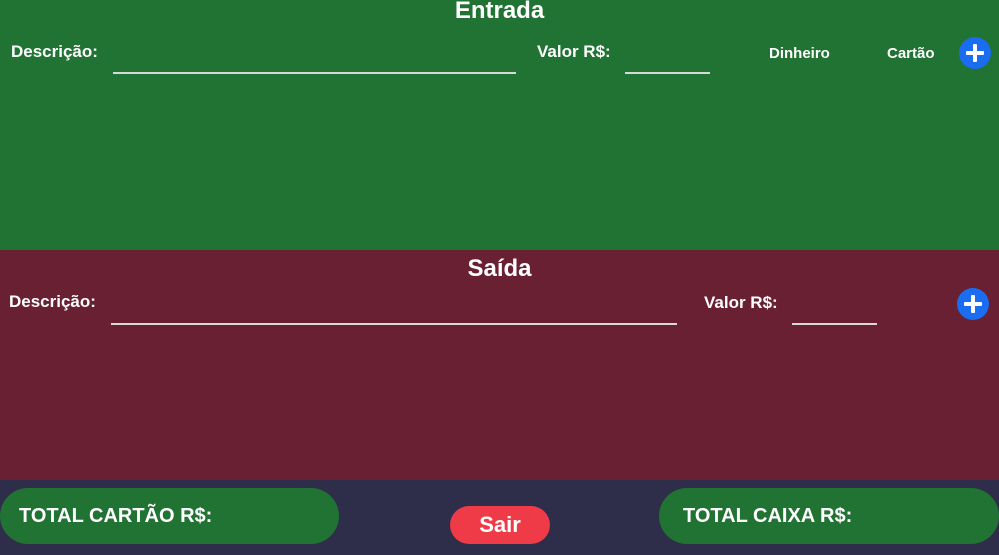 The image size is (999, 555). I want to click on total-card-label: TOTAL CARTÃO R$:, so click(116, 515).